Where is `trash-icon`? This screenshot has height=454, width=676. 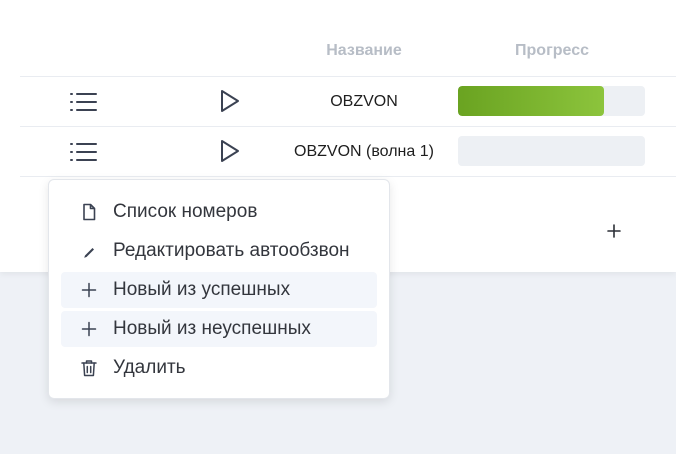
trash-icon is located at coordinates (89, 368).